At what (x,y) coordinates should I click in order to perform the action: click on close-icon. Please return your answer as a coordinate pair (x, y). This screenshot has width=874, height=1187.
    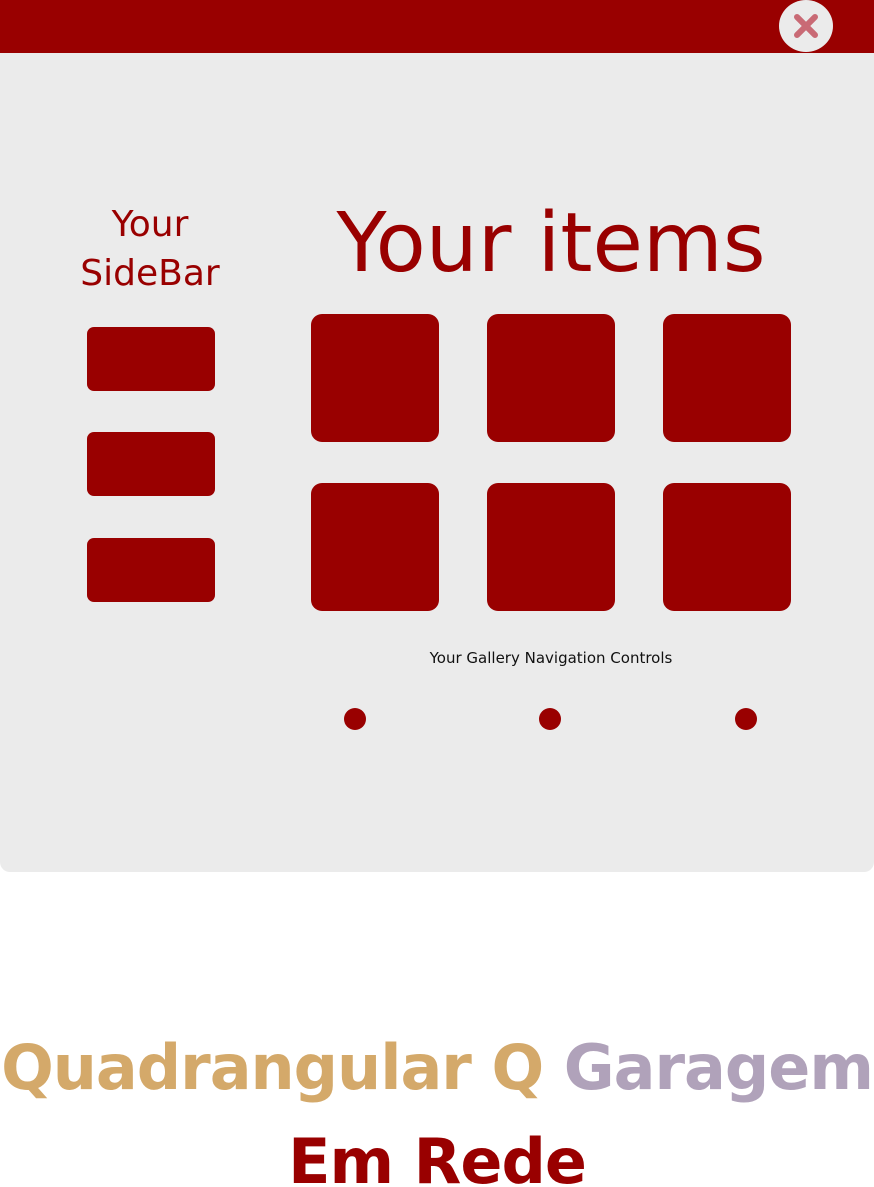
    Looking at the image, I should click on (806, 26).